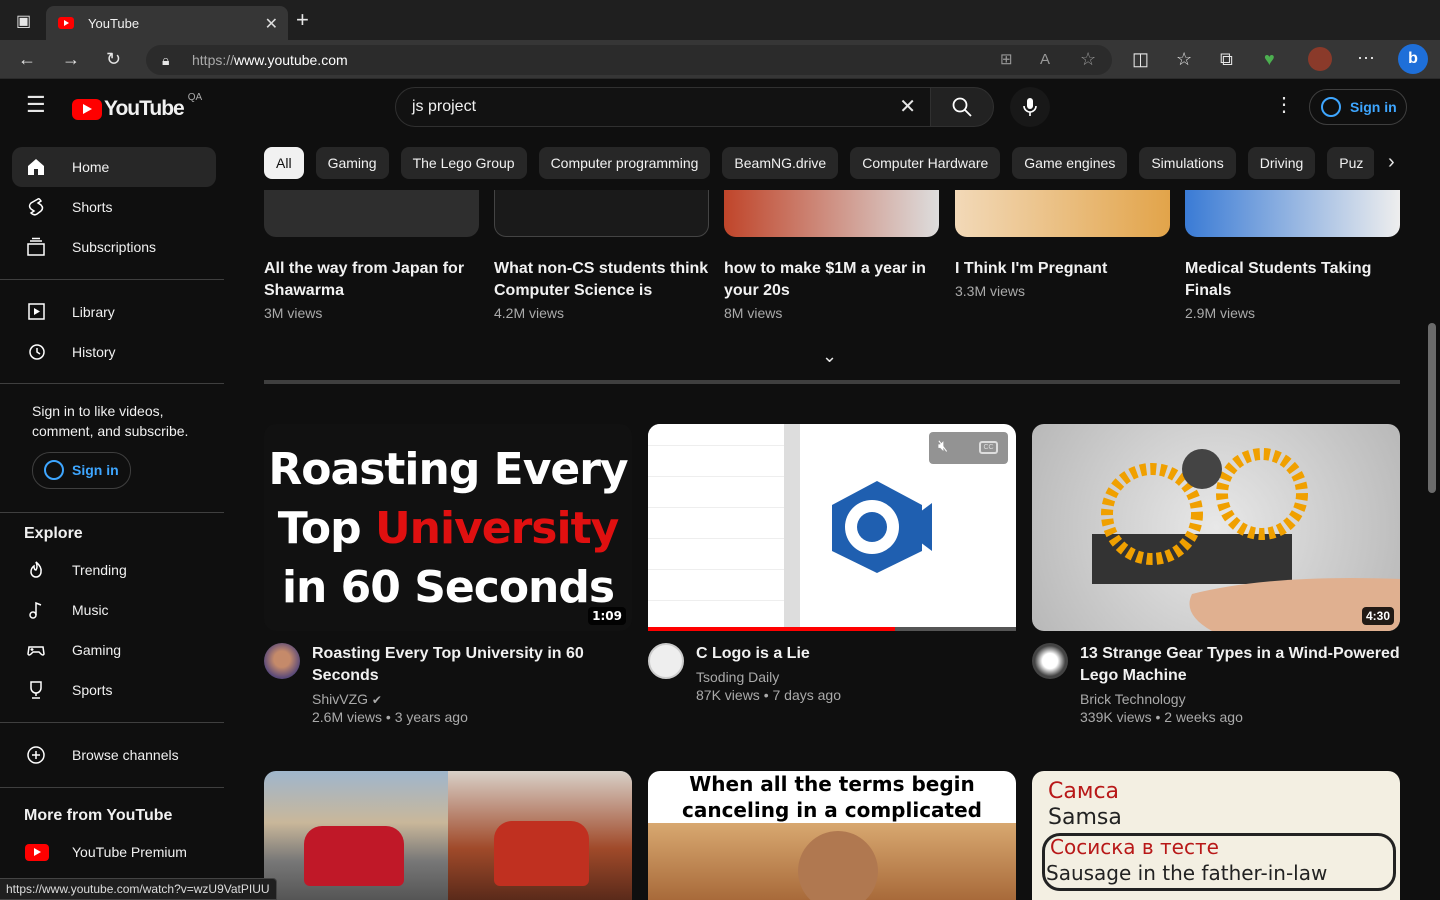  I want to click on new-tab-icon: +, so click(302, 20).